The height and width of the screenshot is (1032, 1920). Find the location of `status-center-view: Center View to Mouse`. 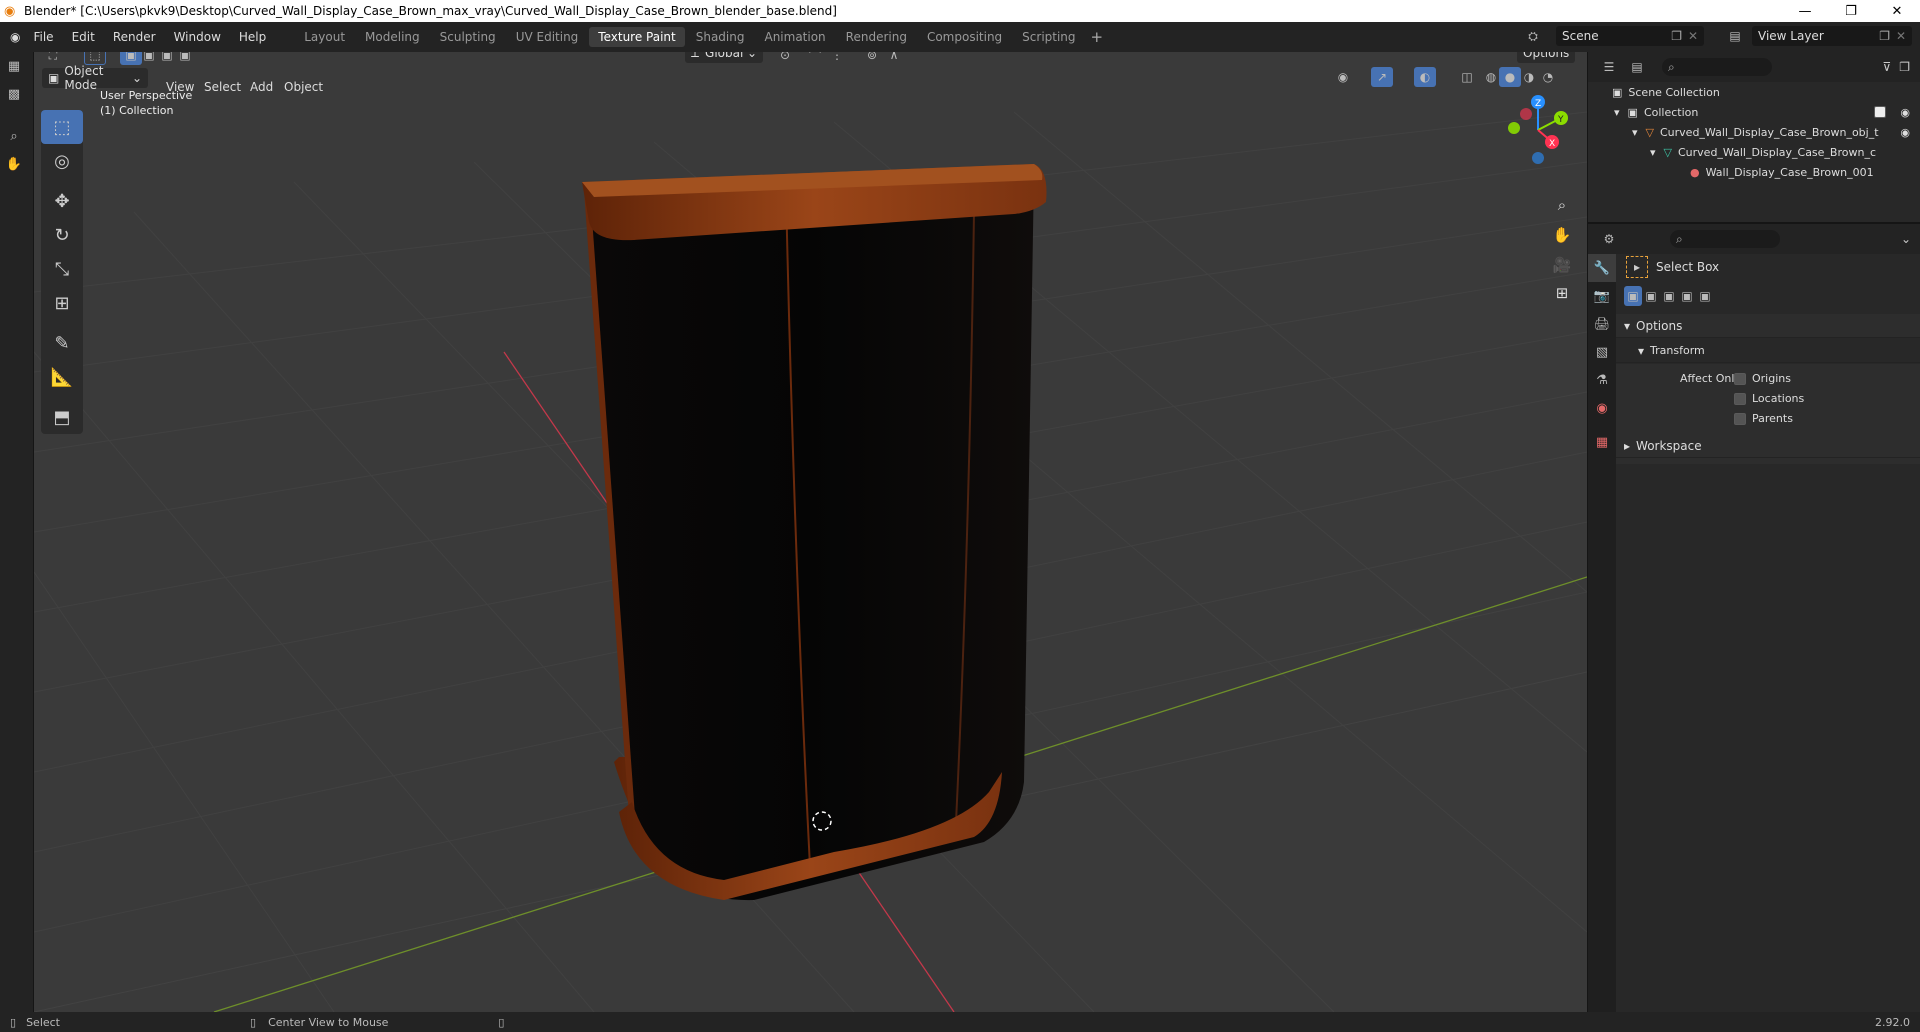

status-center-view: Center View to Mouse is located at coordinates (328, 1022).